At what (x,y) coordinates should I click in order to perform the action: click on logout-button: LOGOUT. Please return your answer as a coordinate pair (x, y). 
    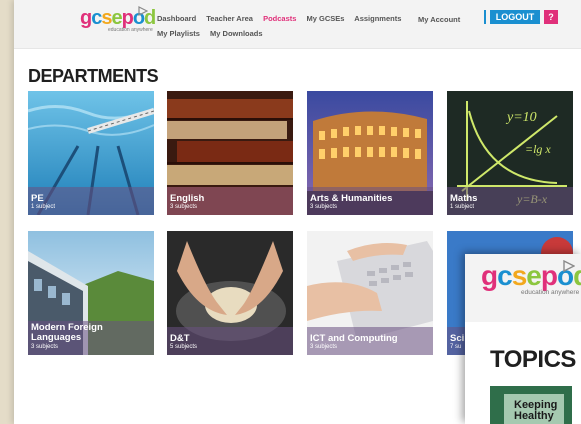
    Looking at the image, I should click on (515, 17).